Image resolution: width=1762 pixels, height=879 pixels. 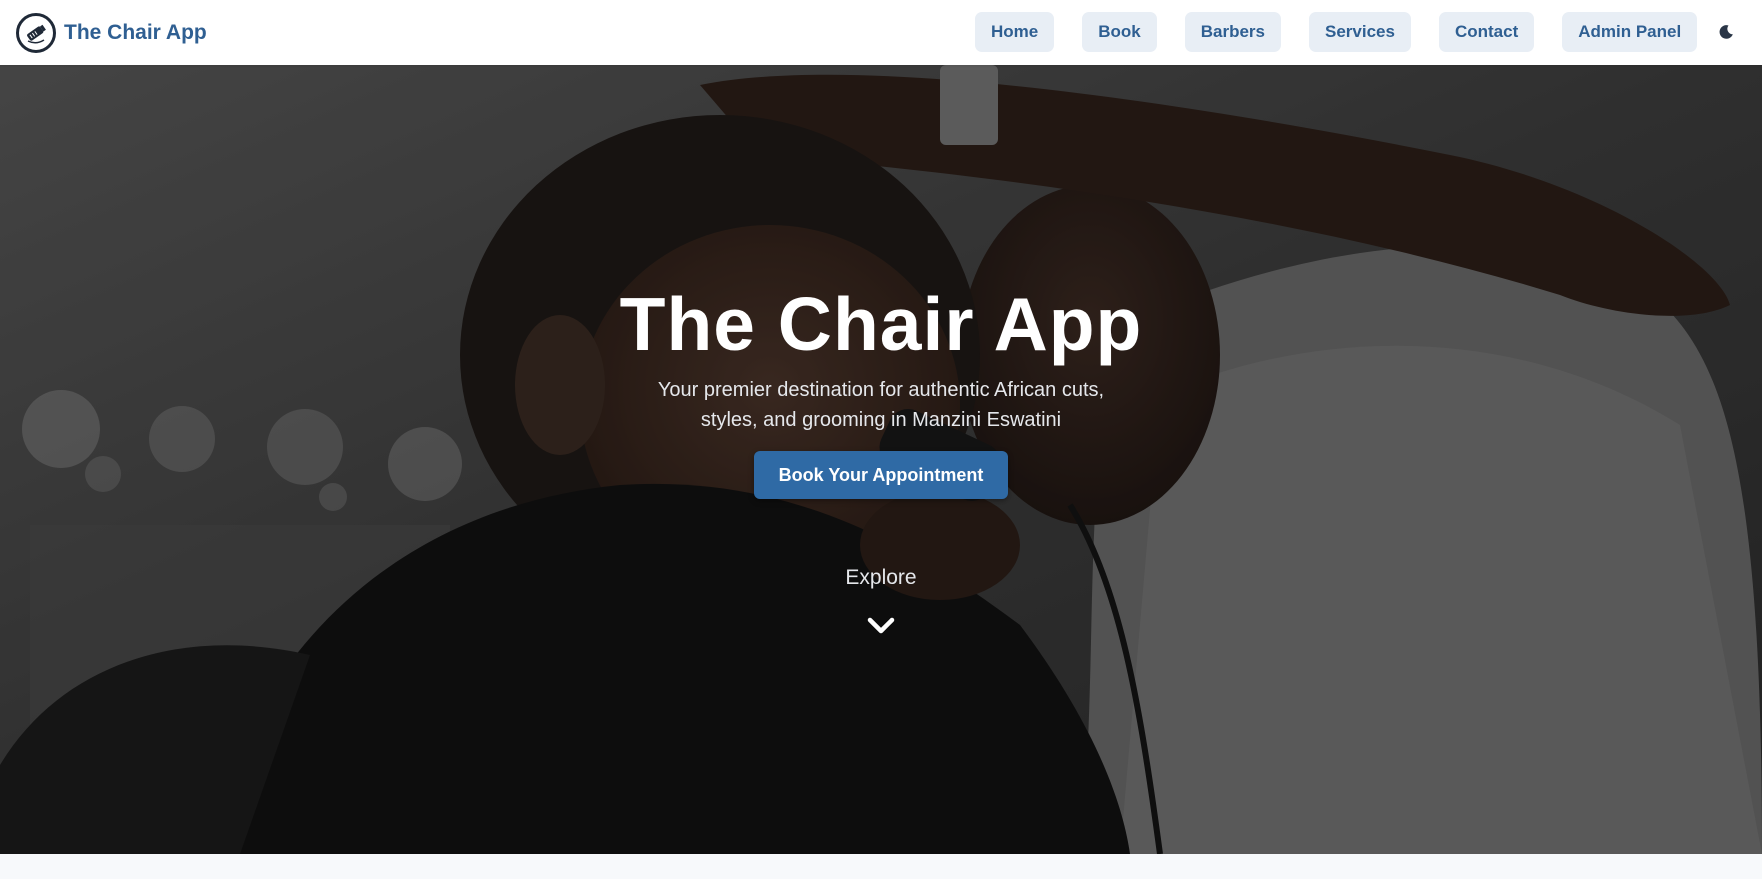 What do you see at coordinates (1360, 32) in the screenshot?
I see `nav-services-button: Services` at bounding box center [1360, 32].